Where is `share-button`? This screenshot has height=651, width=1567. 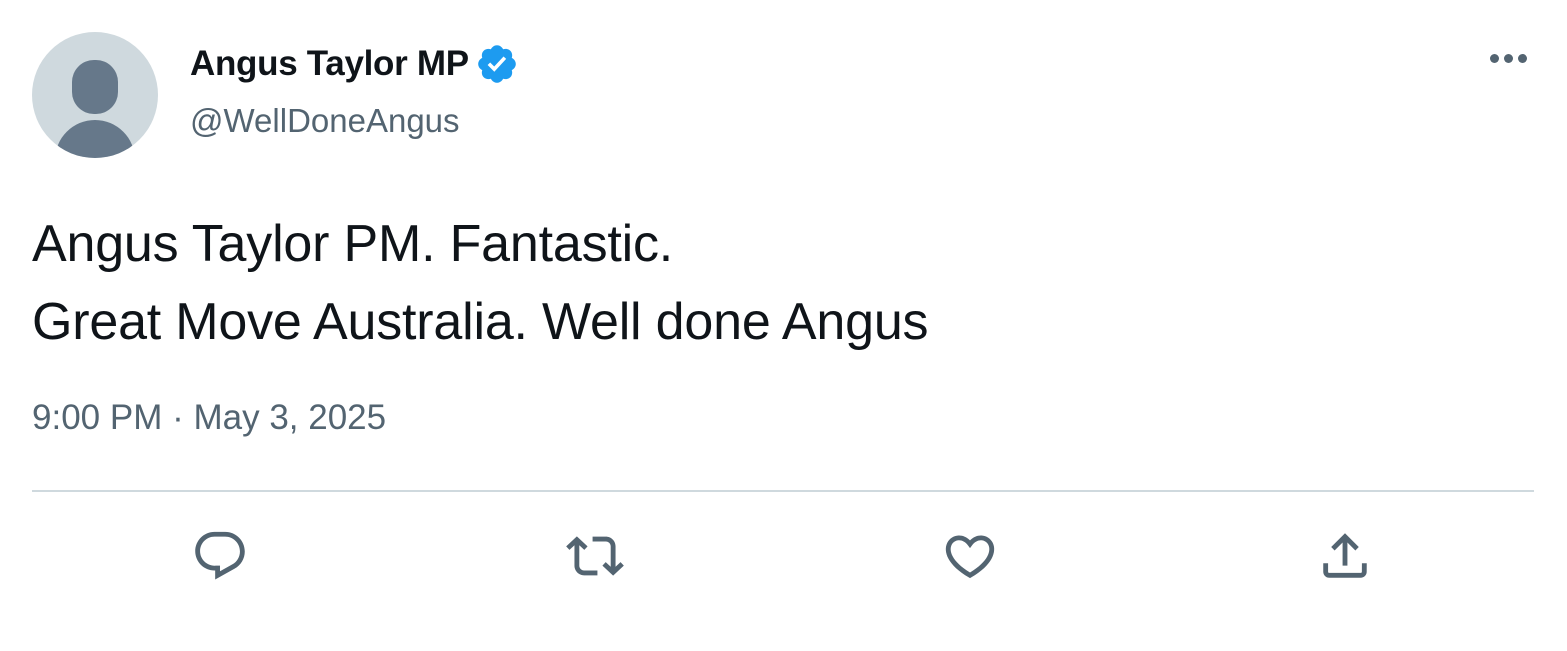 share-button is located at coordinates (1345, 556).